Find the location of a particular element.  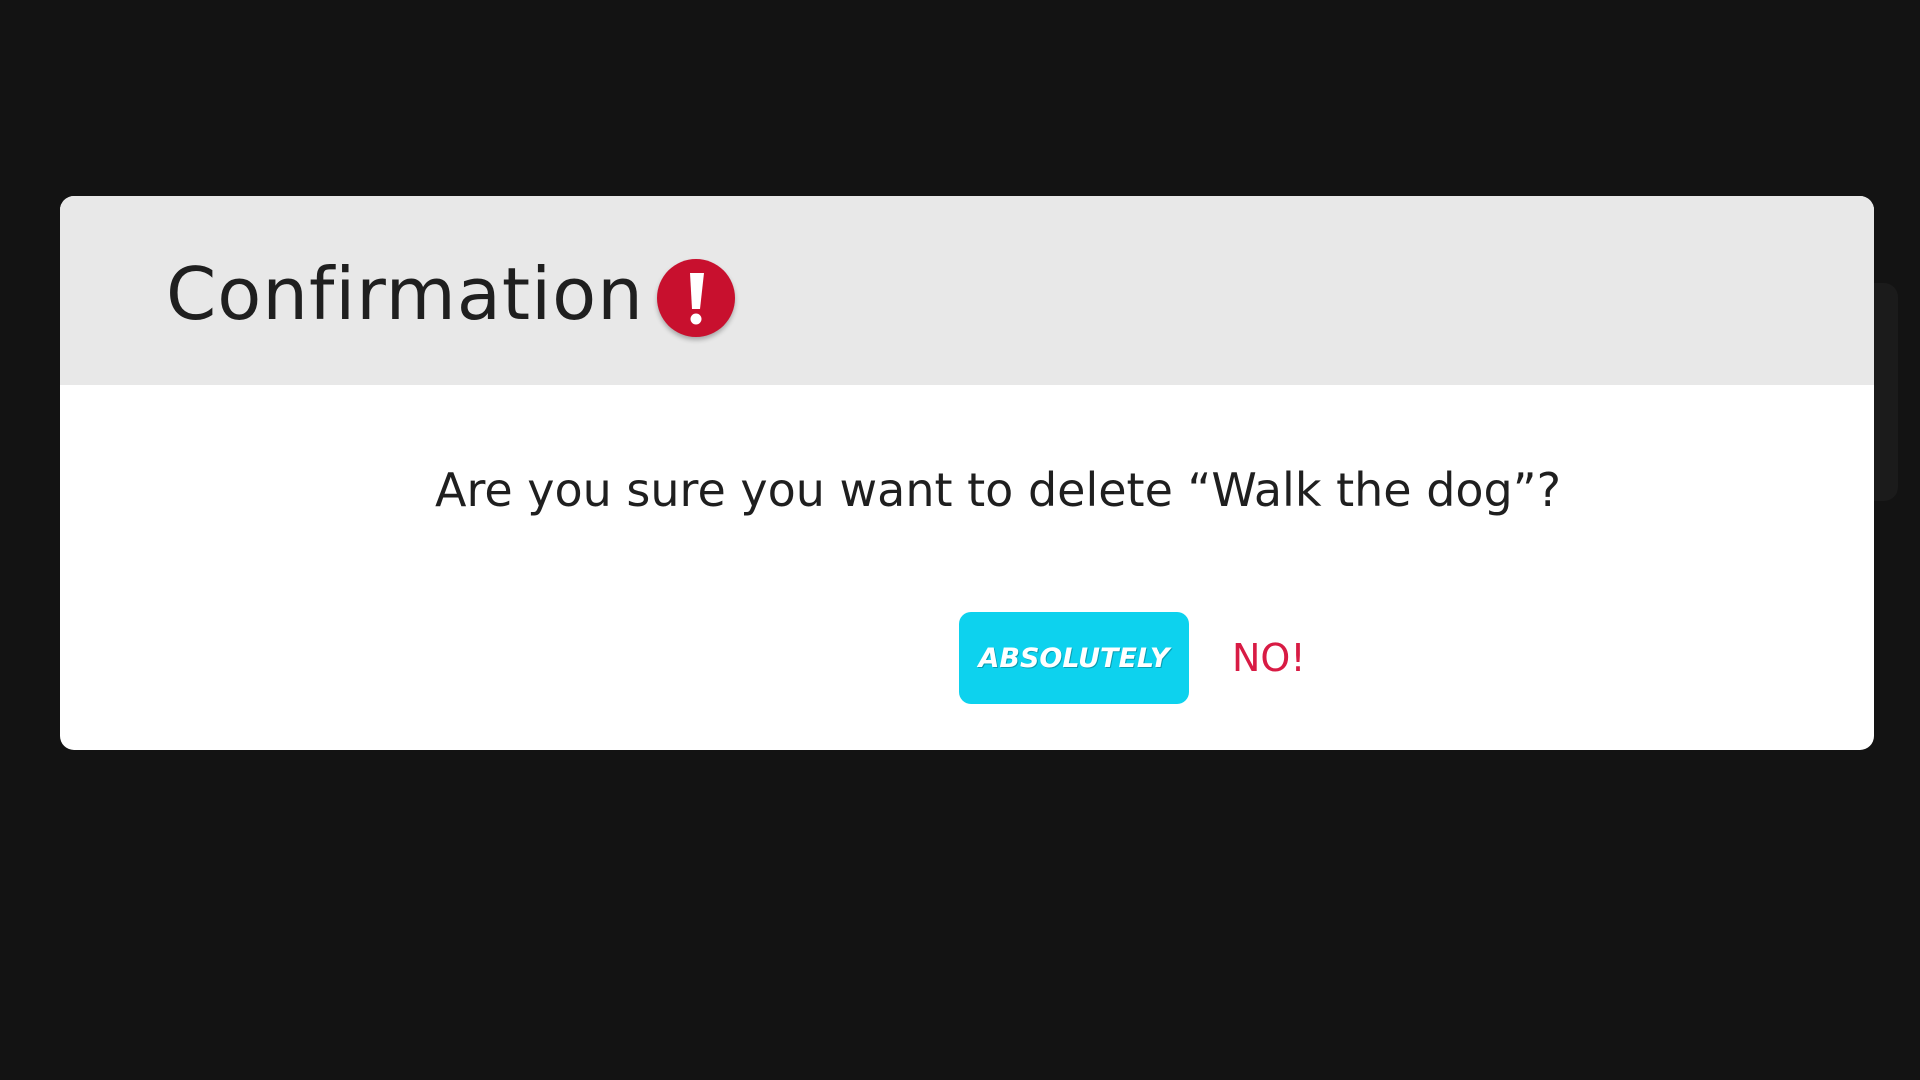

confirm-delete-button: ABSOLUTELY is located at coordinates (1074, 658).